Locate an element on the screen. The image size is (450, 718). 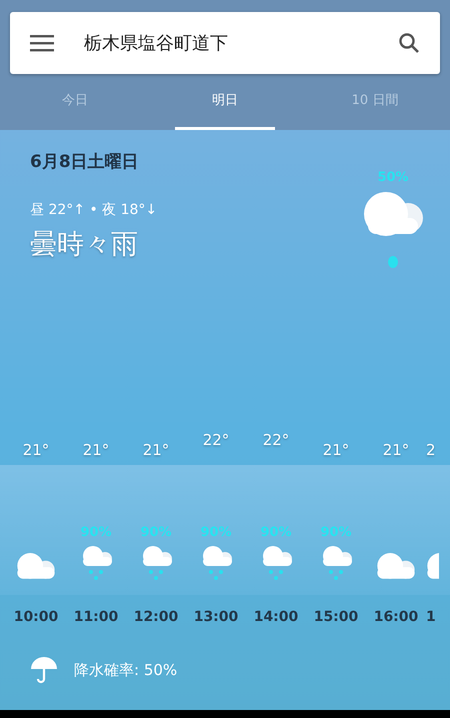
tab: 明日 is located at coordinates (225, 102).